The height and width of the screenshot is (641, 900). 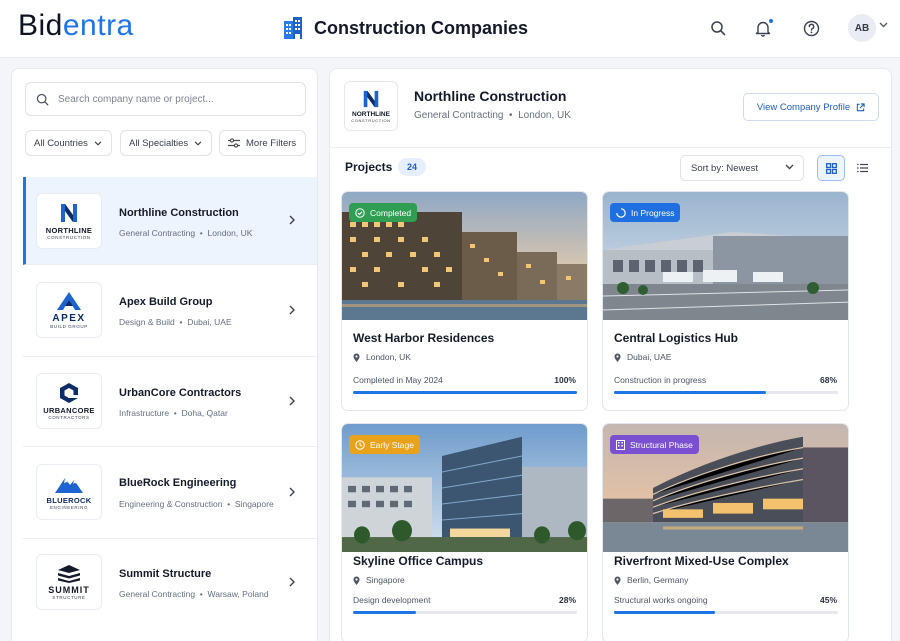 I want to click on project-progress-percent: 68%, so click(x=828, y=380).